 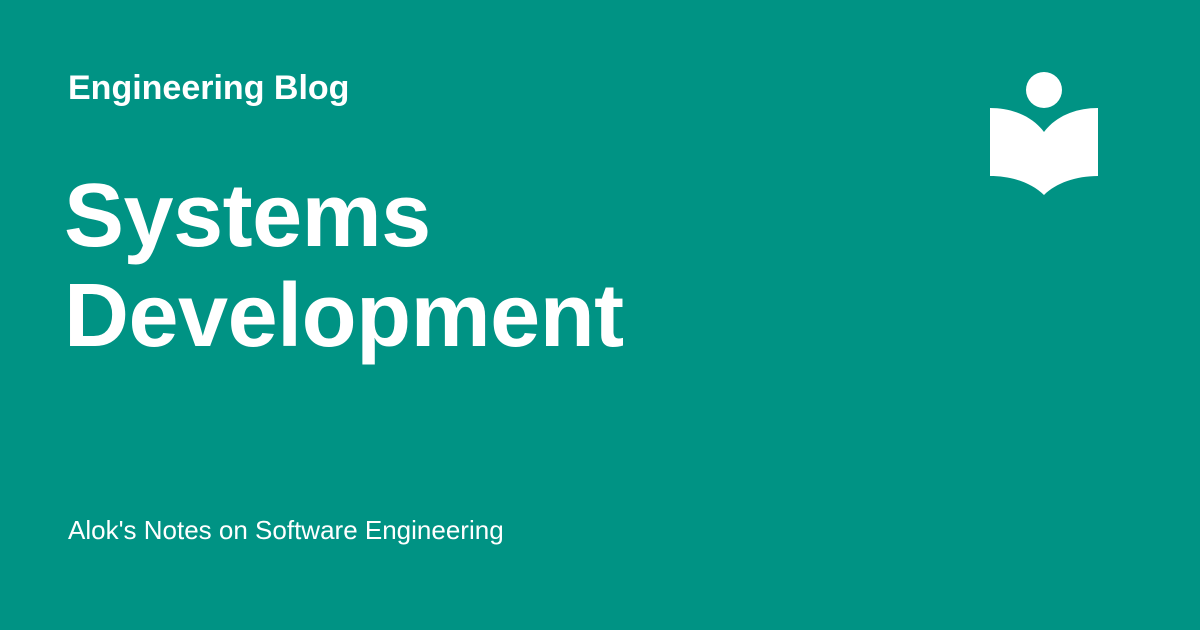 What do you see at coordinates (1044, 133) in the screenshot?
I see `open-book-reader-icon` at bounding box center [1044, 133].